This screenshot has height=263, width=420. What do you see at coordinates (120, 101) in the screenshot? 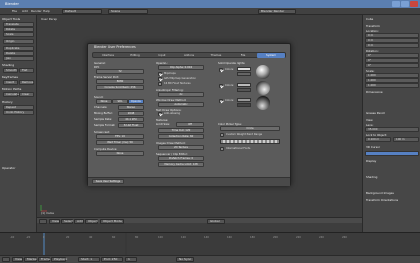
I see `sound-sdl-option: SDL` at bounding box center [120, 101].